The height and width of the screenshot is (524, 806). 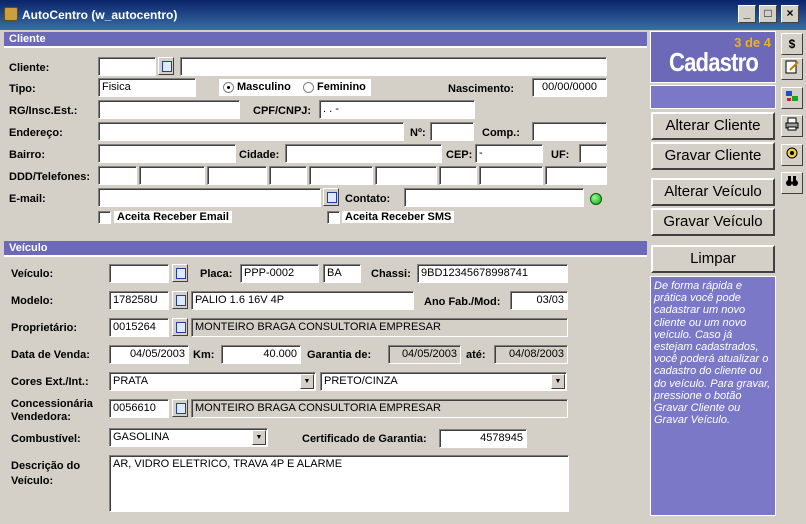 I want to click on contato-input, so click(x=494, y=197).